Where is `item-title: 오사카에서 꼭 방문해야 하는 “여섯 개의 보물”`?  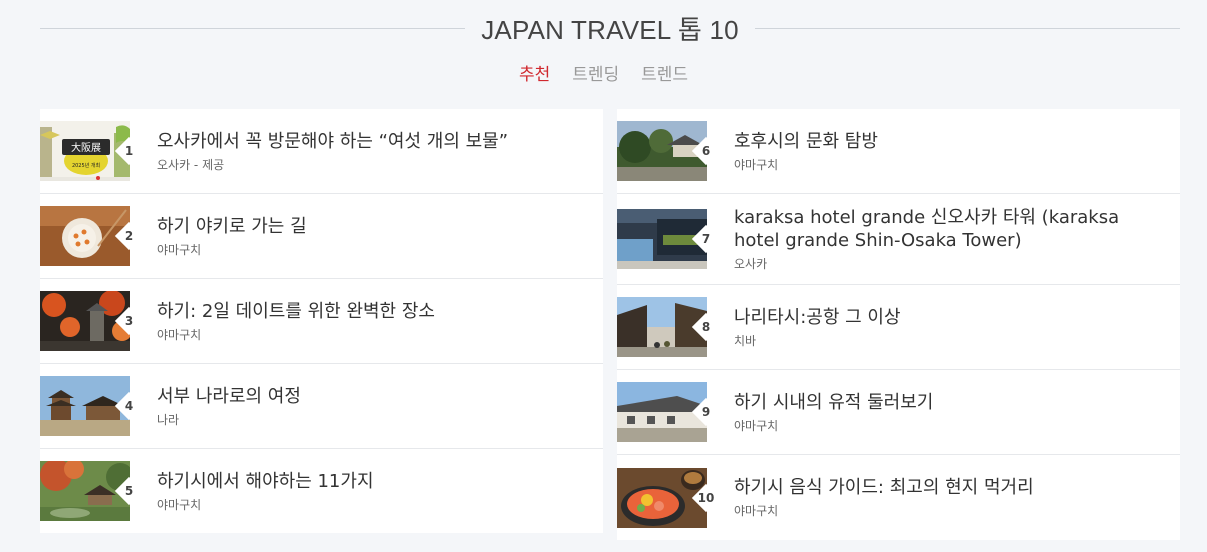 item-title: 오사카에서 꼭 방문해야 하는 “여섯 개의 보물” is located at coordinates (332, 141).